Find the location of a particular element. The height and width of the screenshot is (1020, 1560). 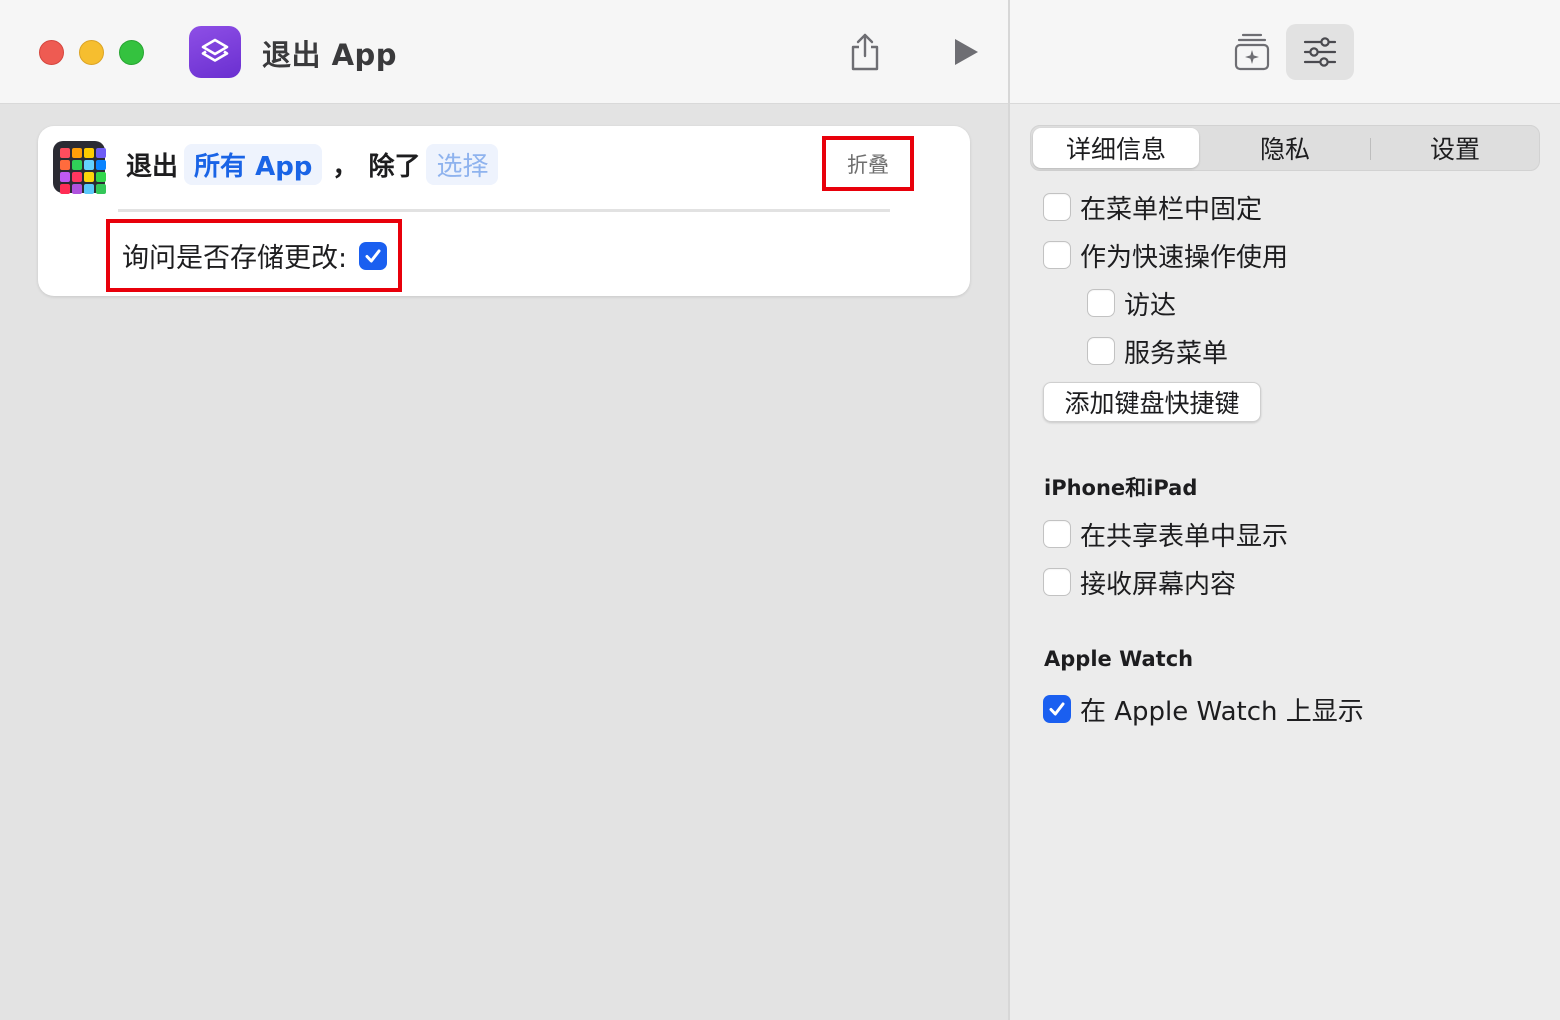

quick-action-label: 作为快速操作使用 is located at coordinates (1184, 257).